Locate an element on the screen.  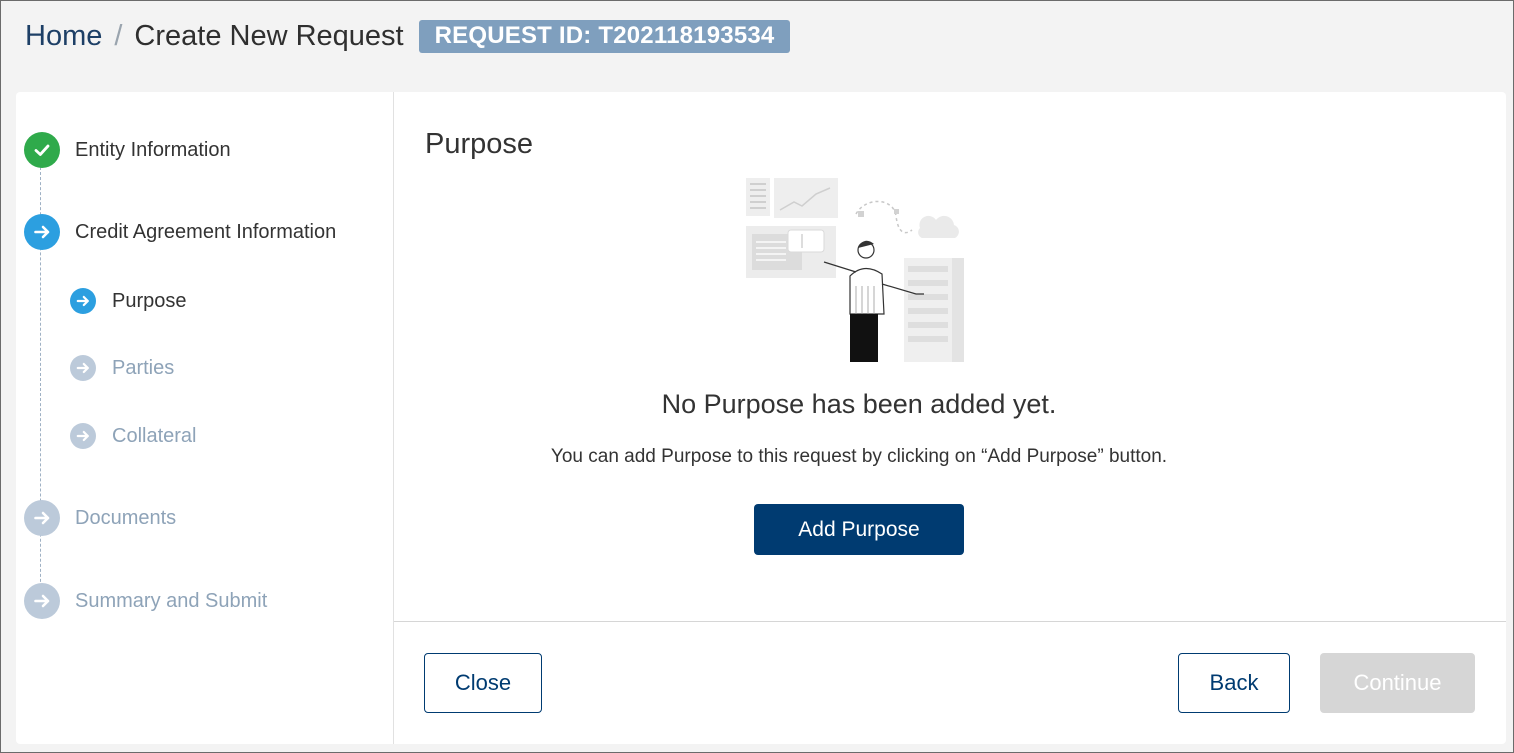
step-label: Documents is located at coordinates (126, 517).